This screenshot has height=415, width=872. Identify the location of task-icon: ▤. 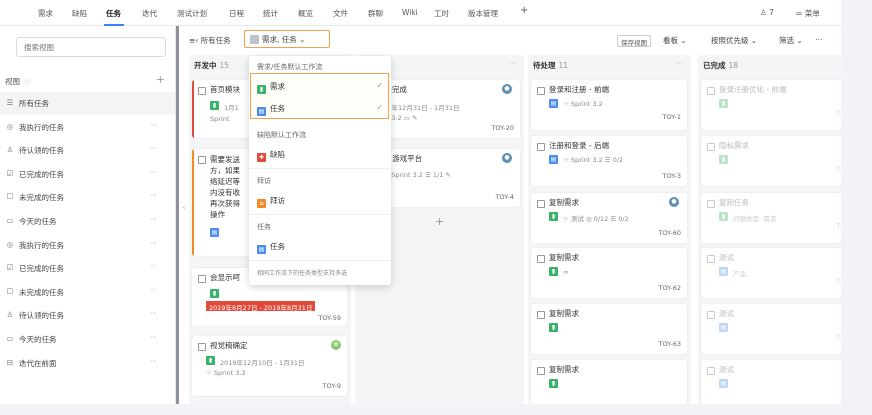
(553, 159).